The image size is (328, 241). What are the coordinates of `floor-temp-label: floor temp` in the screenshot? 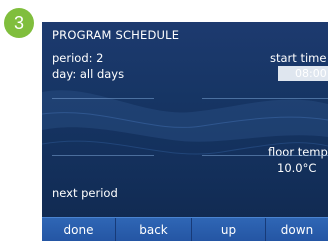 It's located at (298, 152).